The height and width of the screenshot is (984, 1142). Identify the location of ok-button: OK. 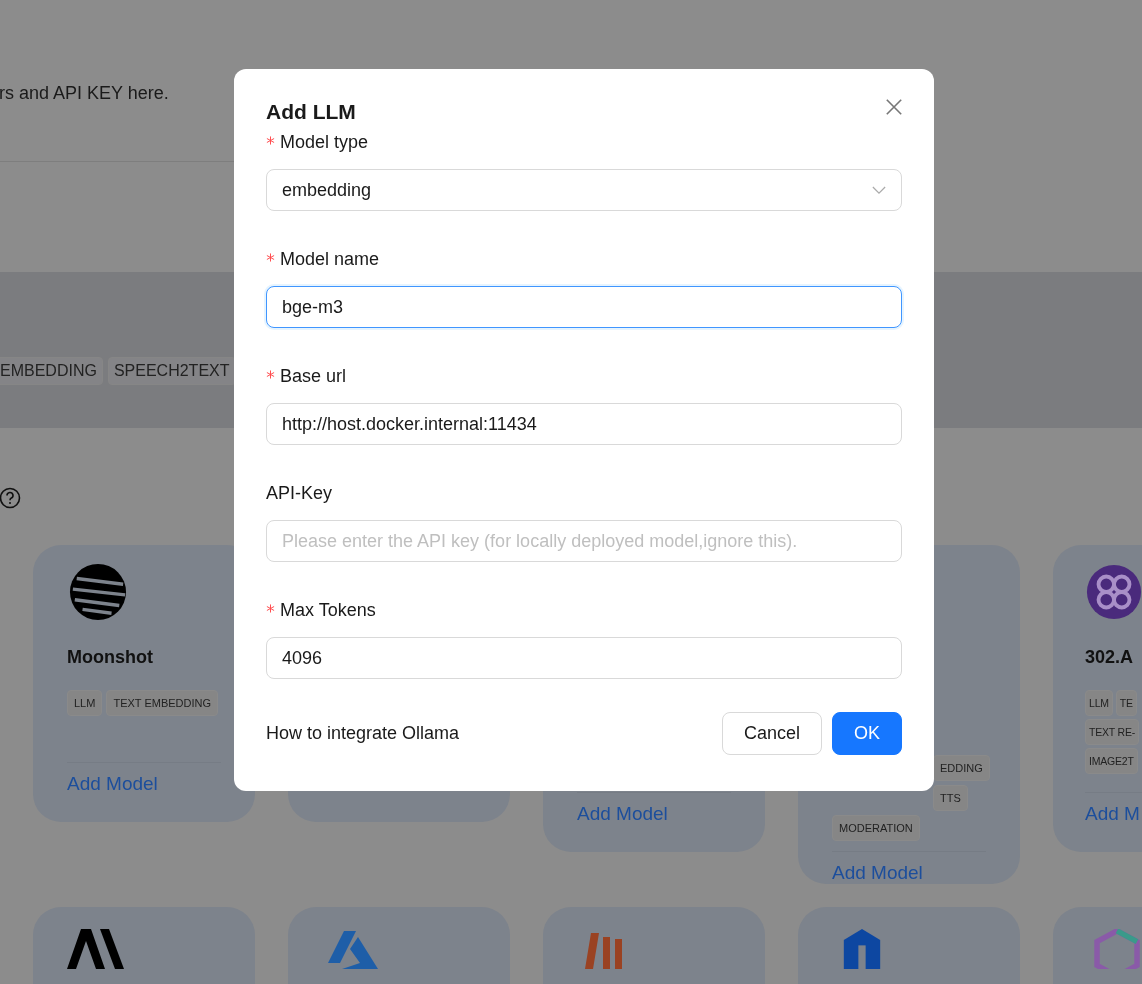
(867, 733).